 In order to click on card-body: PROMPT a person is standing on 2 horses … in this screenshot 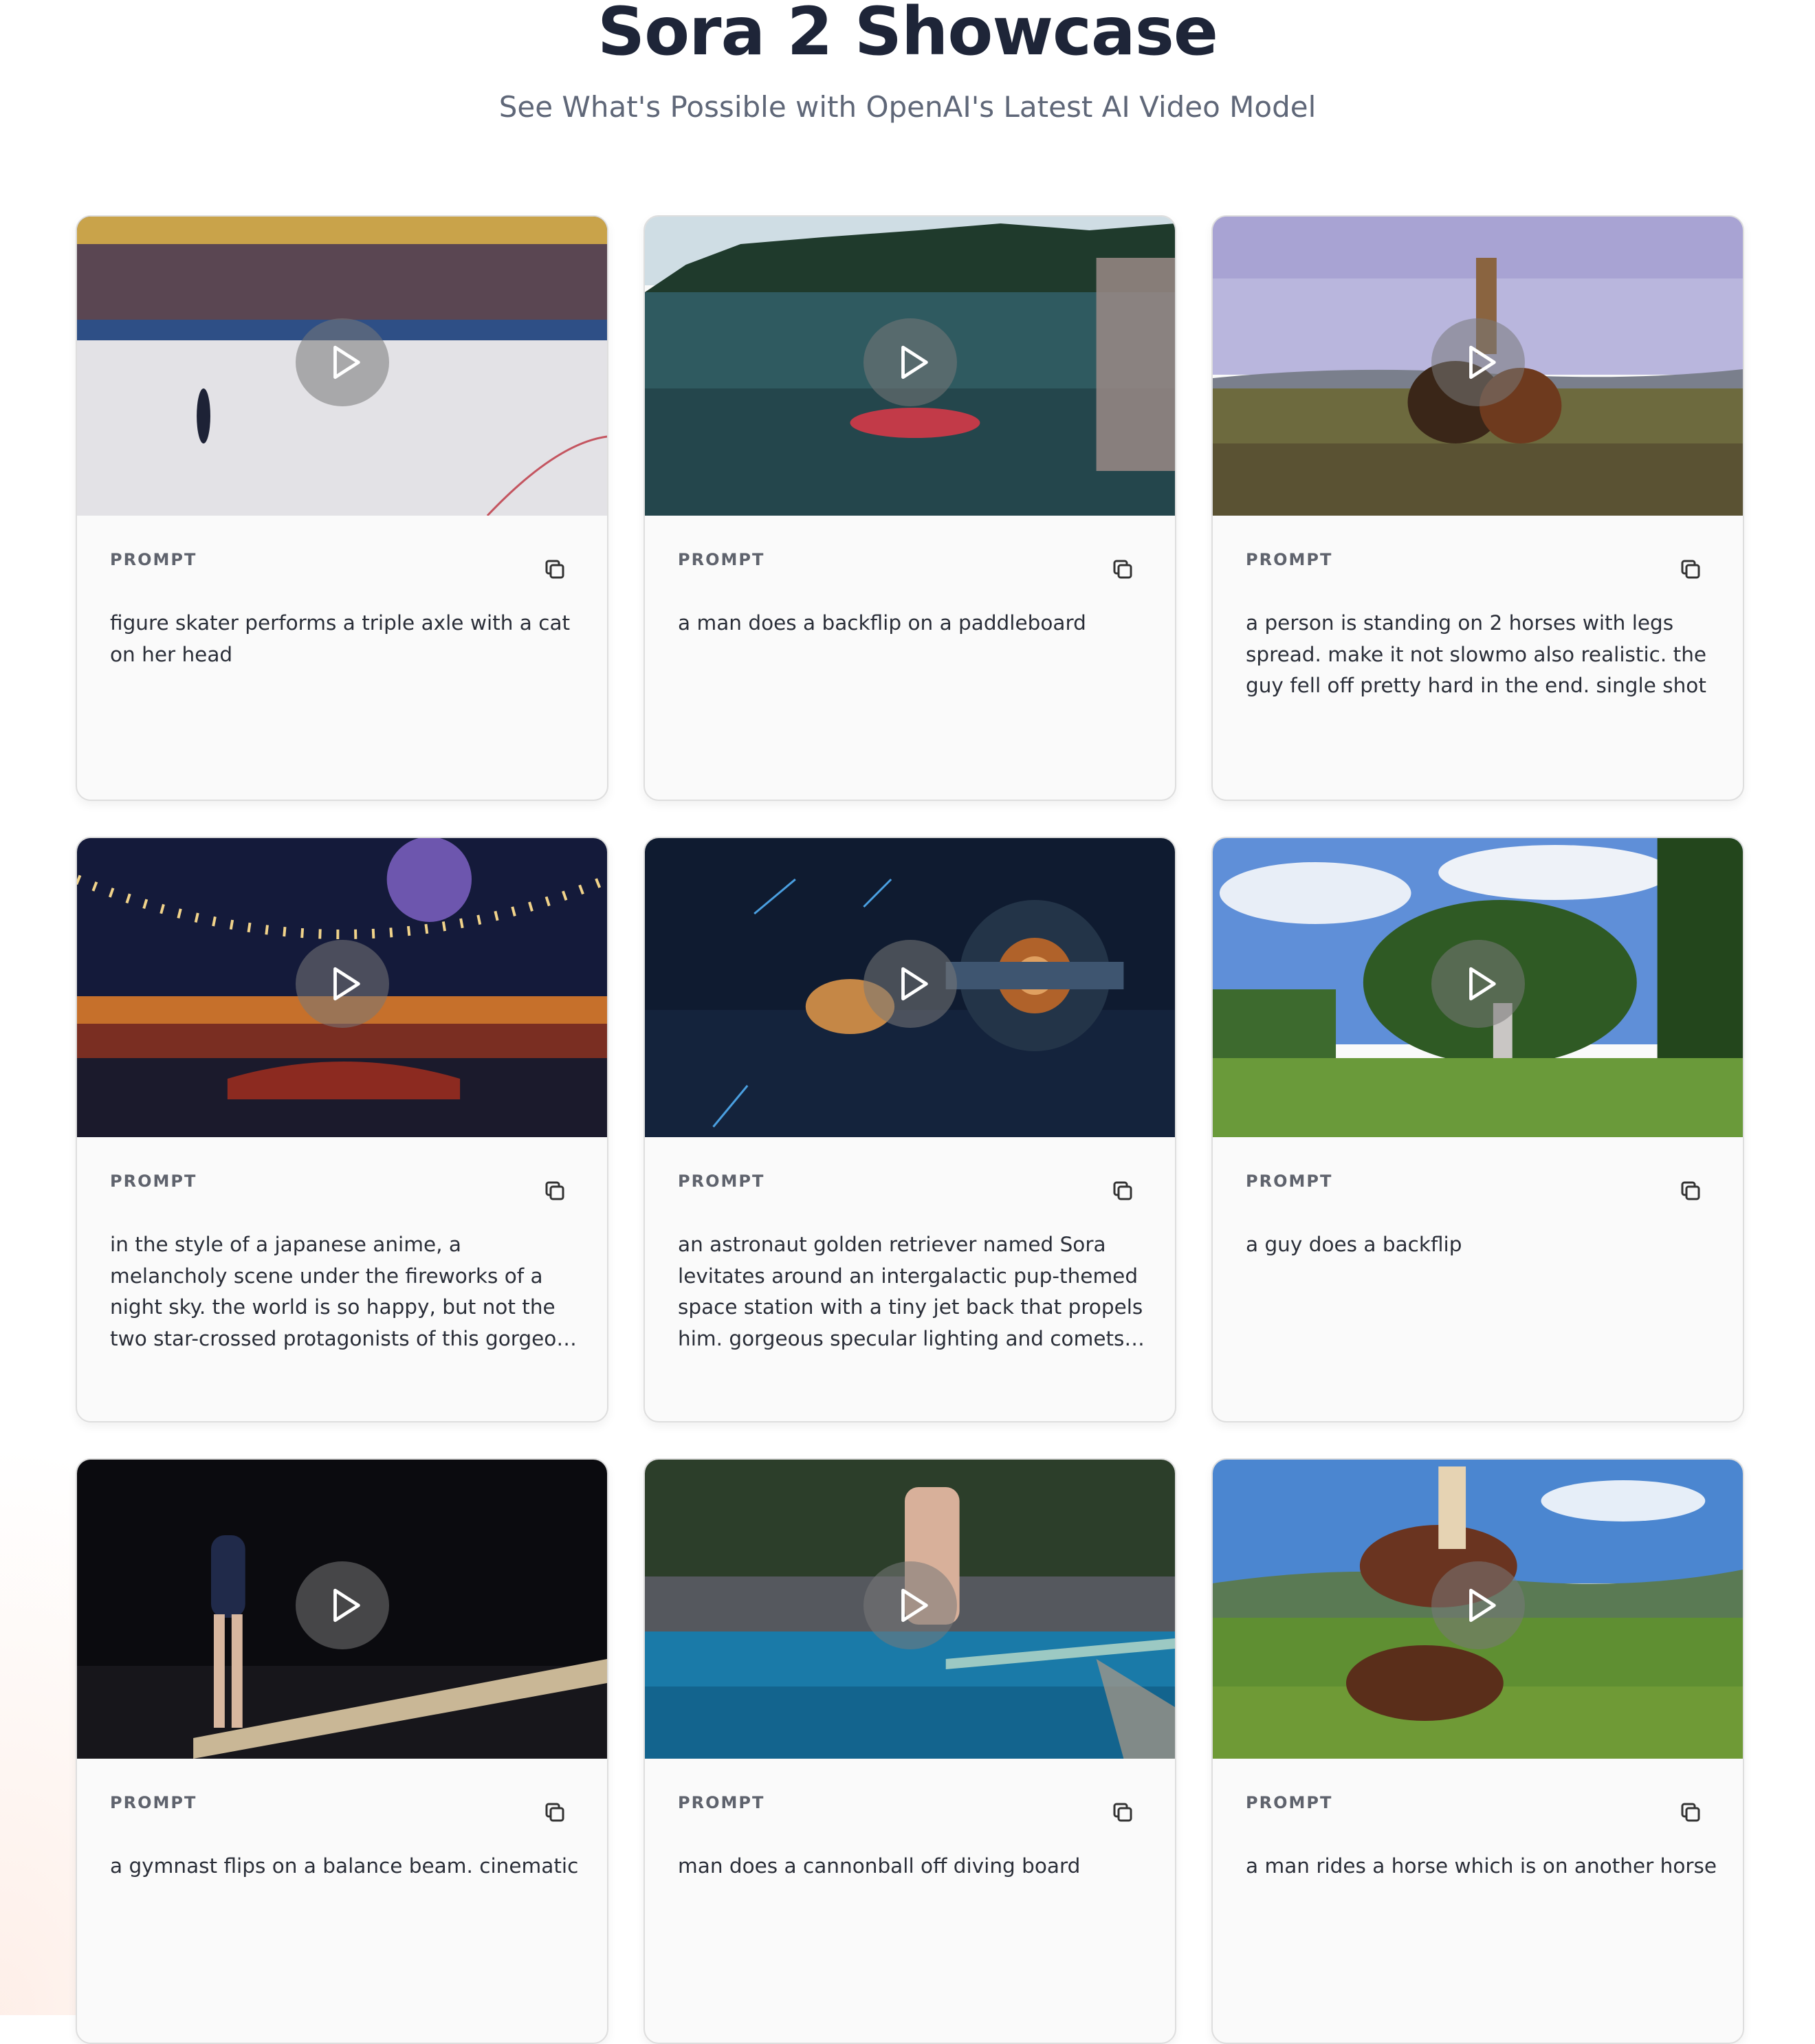, I will do `click(1478, 658)`.